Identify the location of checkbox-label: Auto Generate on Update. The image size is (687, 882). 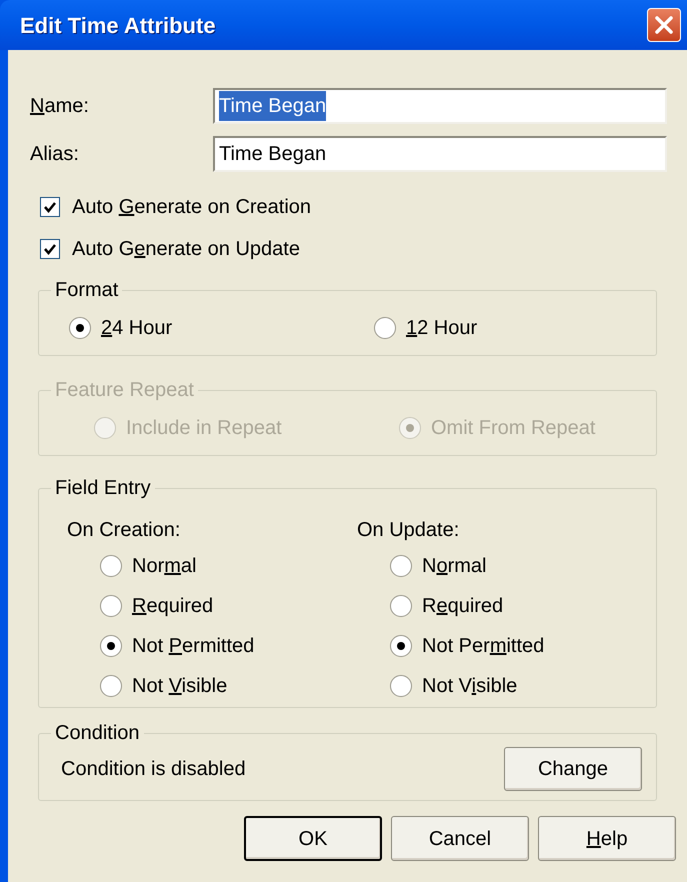
(186, 249).